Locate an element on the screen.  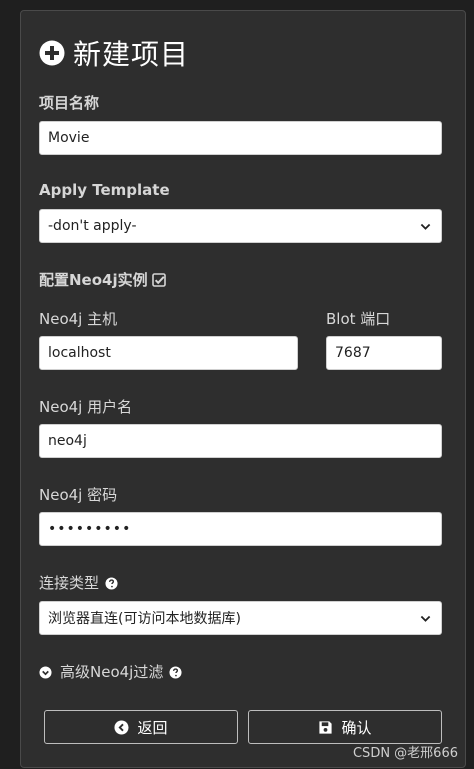
connection-type-label-row: 连接类型 is located at coordinates (78, 582).